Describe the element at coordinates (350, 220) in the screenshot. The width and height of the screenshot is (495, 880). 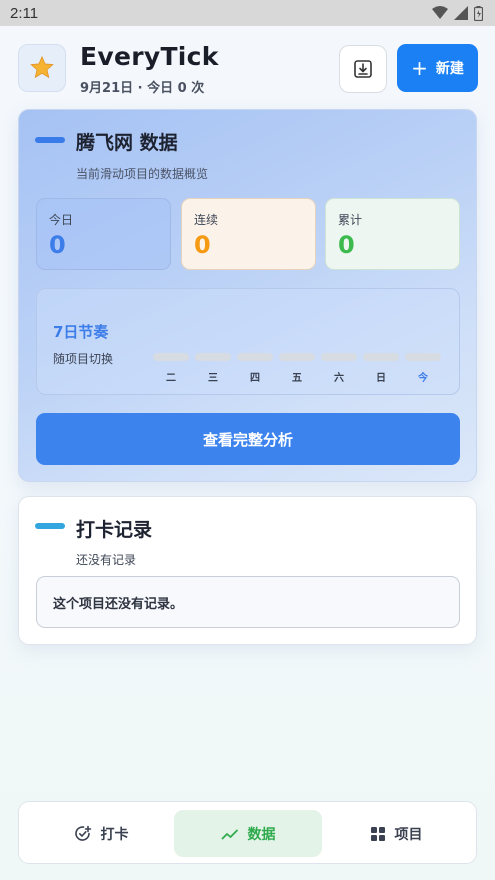
I see `stat-label: 累计` at that location.